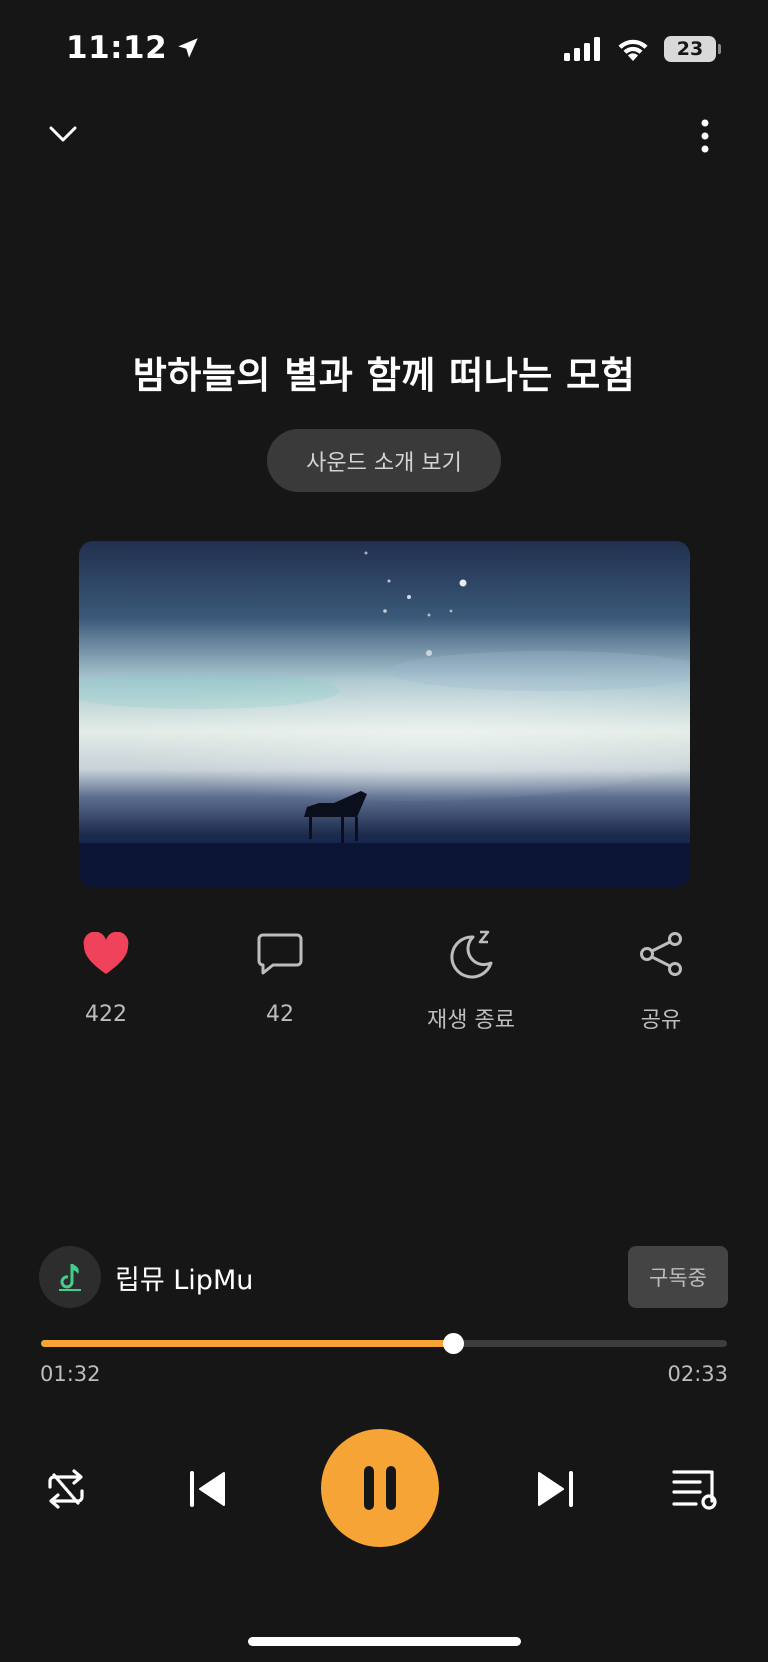 This screenshot has width=768, height=1662. I want to click on progress-knob, so click(454, 1343).